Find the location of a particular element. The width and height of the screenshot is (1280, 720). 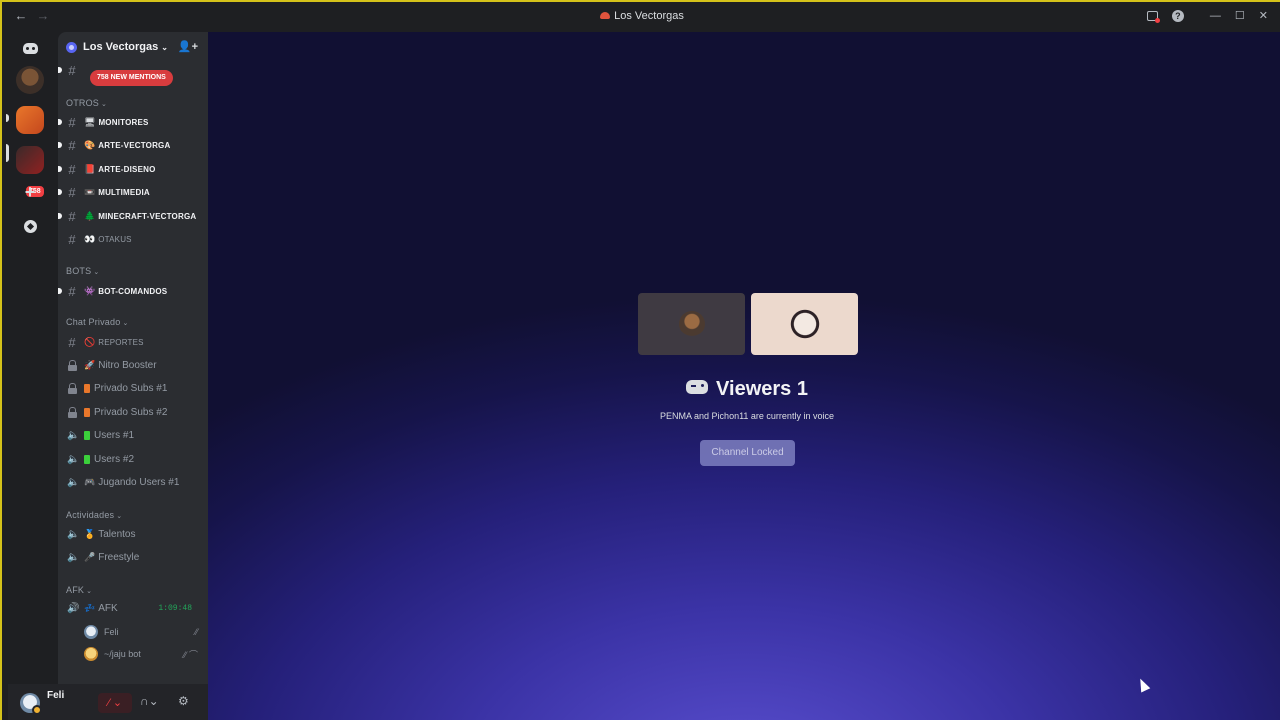

server-name: Los Vectorgas is located at coordinates (121, 47).